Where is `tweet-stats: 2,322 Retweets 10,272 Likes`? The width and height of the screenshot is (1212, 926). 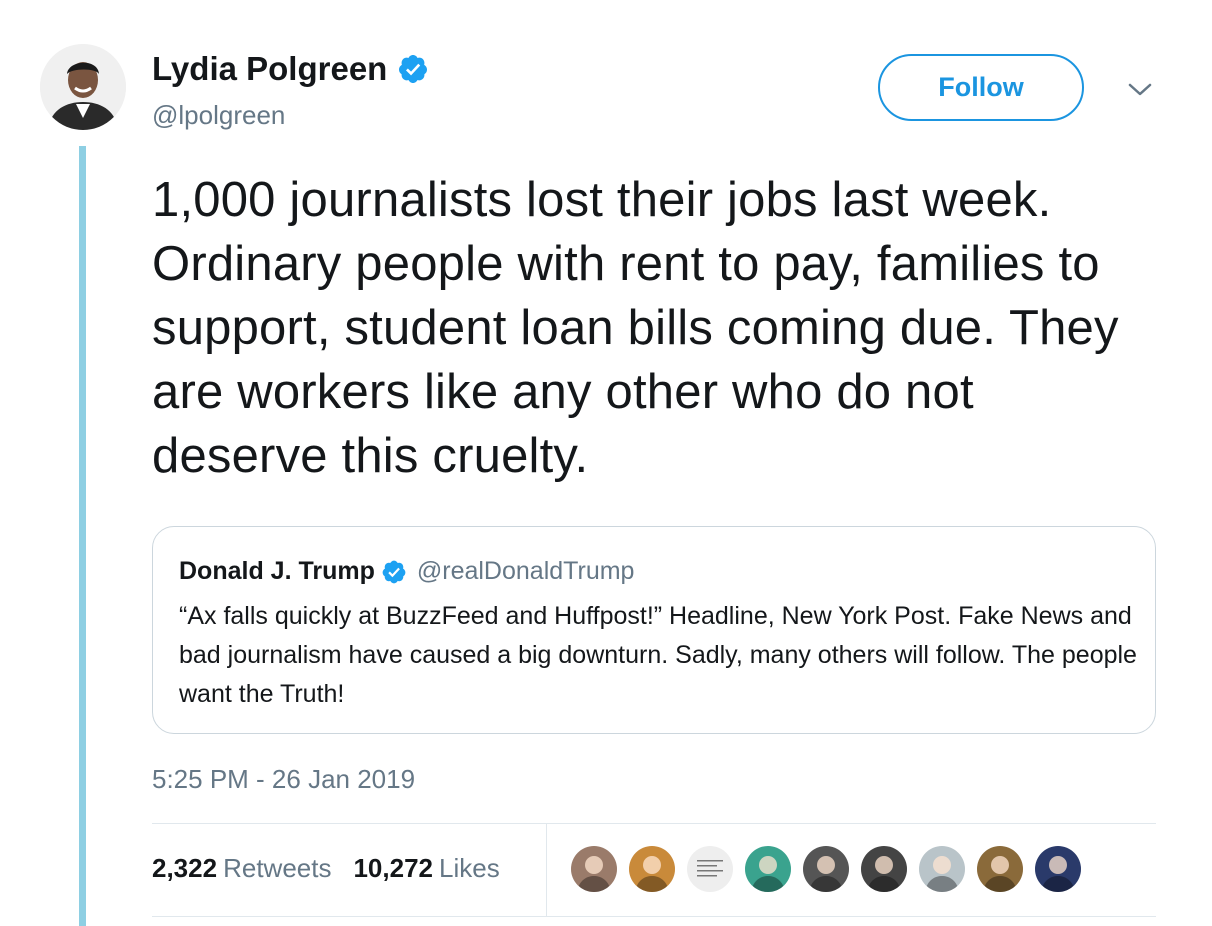 tweet-stats: 2,322 Retweets 10,272 Likes is located at coordinates (326, 868).